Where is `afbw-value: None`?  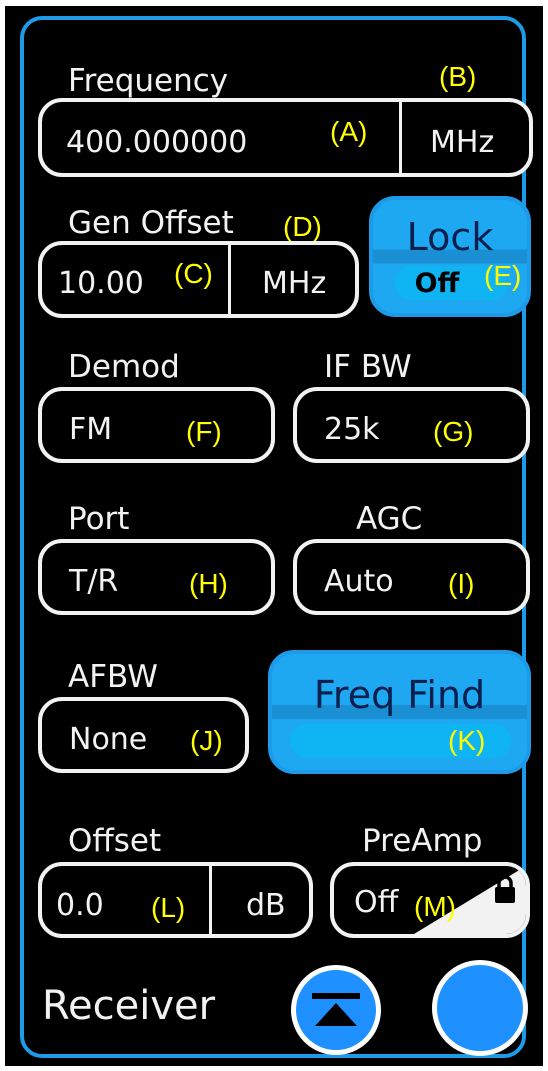 afbw-value: None is located at coordinates (108, 739).